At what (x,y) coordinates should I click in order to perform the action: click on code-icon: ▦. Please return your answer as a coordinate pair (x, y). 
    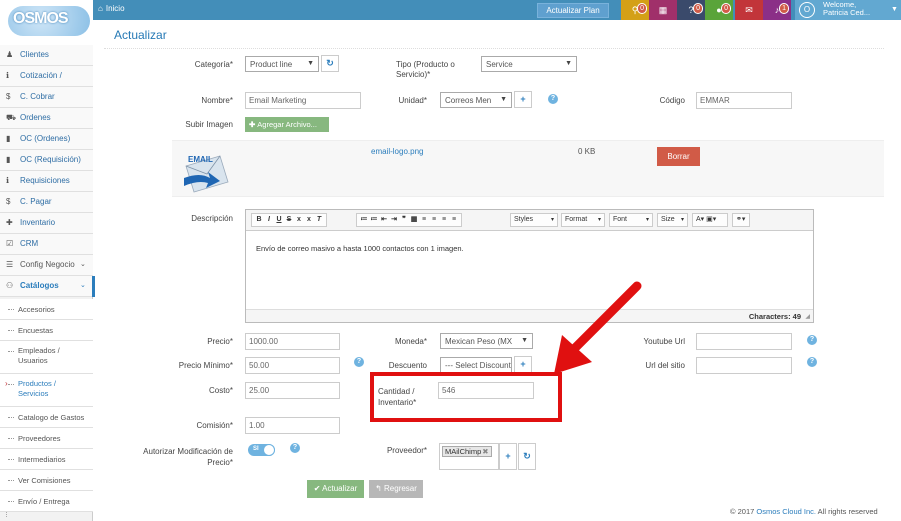
    Looking at the image, I should click on (414, 220).